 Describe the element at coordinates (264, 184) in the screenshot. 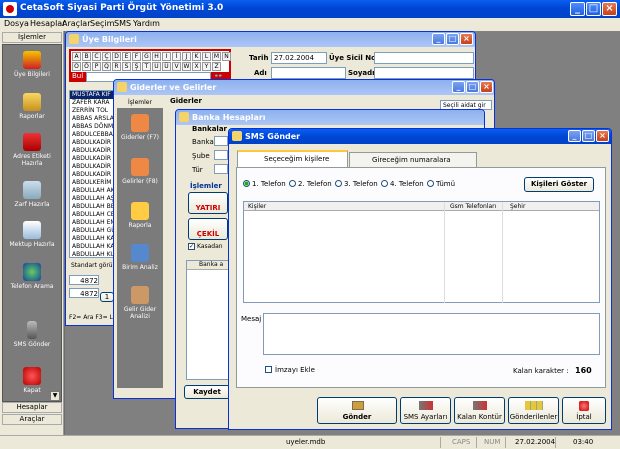

I see `radio-option-1: 1. Telefon` at that location.